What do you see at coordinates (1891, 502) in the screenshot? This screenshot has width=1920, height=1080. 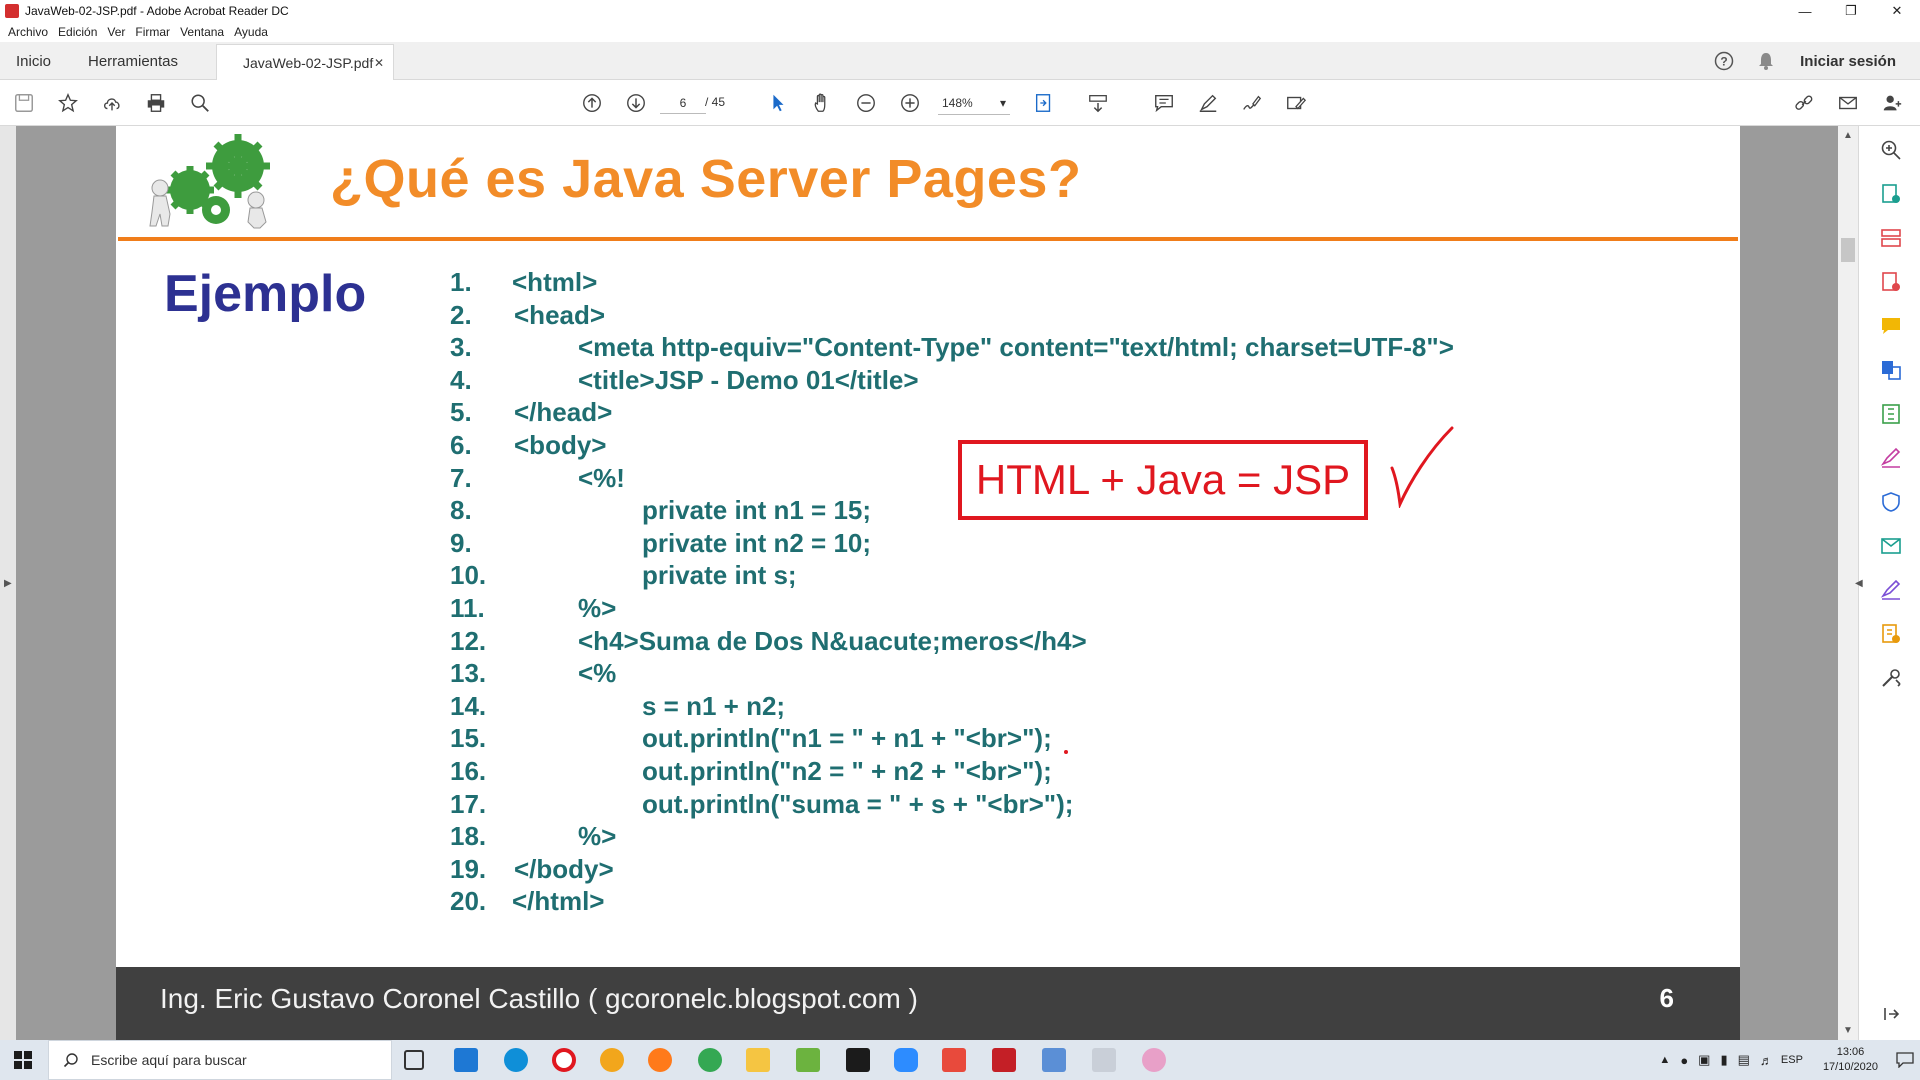 I see `protect-shield-icon` at bounding box center [1891, 502].